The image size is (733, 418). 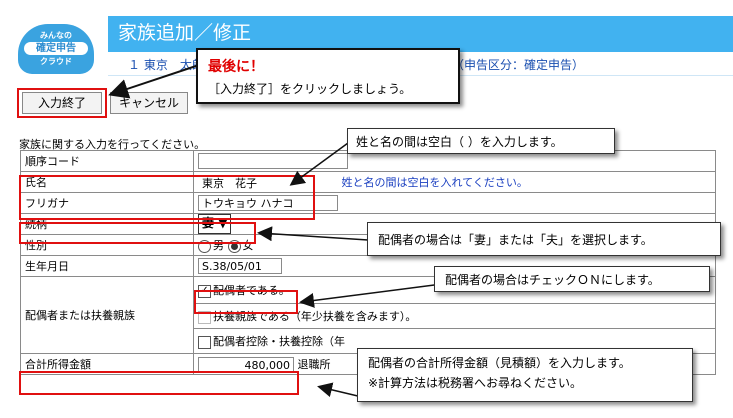 I want to click on tooltip-finish-body: ［入力終了］をクリックしましょう。, so click(x=310, y=89).